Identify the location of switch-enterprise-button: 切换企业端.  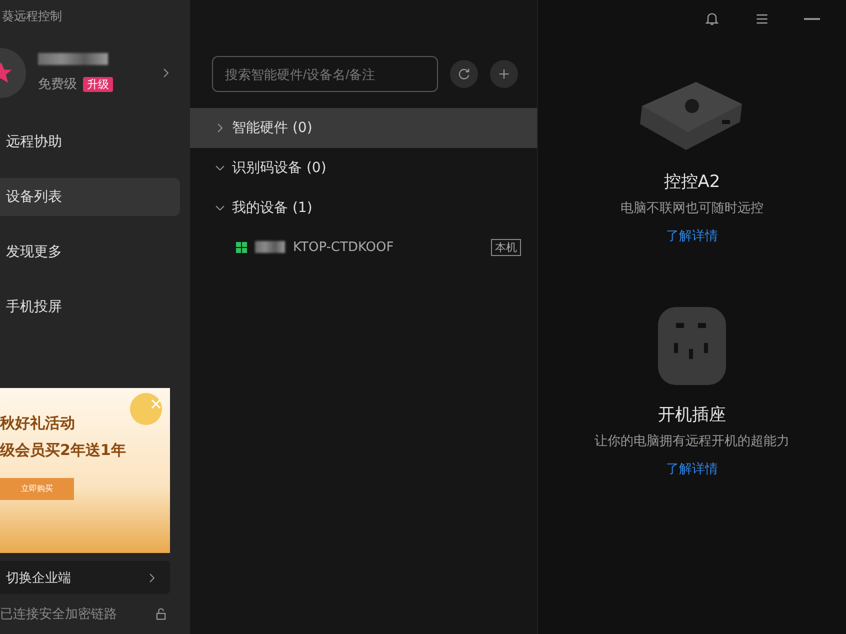
(85, 577).